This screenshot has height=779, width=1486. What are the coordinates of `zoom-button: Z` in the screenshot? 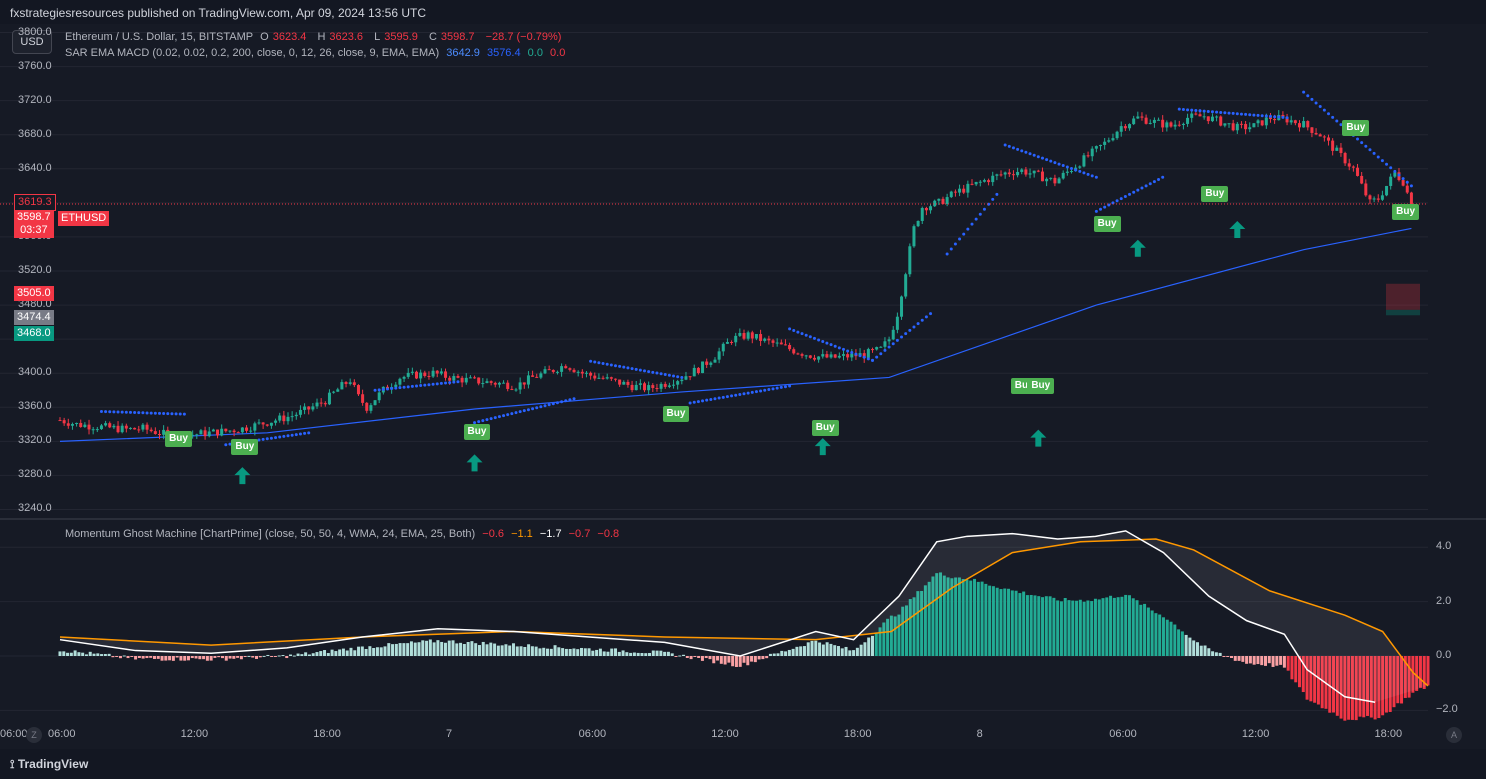 It's located at (34, 735).